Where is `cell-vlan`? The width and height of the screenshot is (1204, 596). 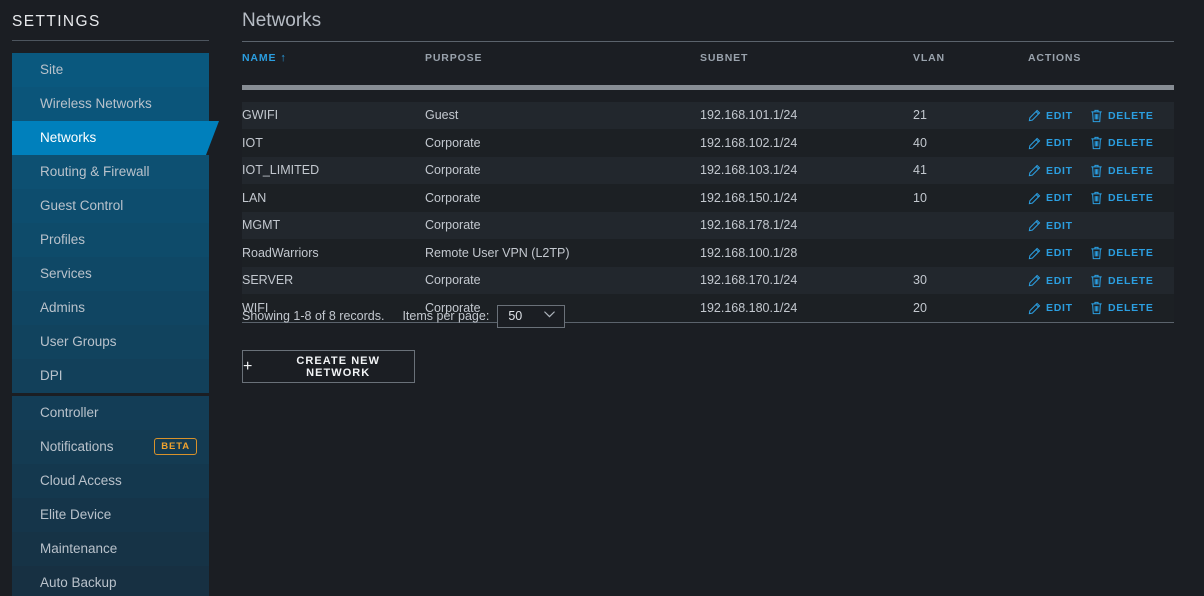 cell-vlan is located at coordinates (970, 225).